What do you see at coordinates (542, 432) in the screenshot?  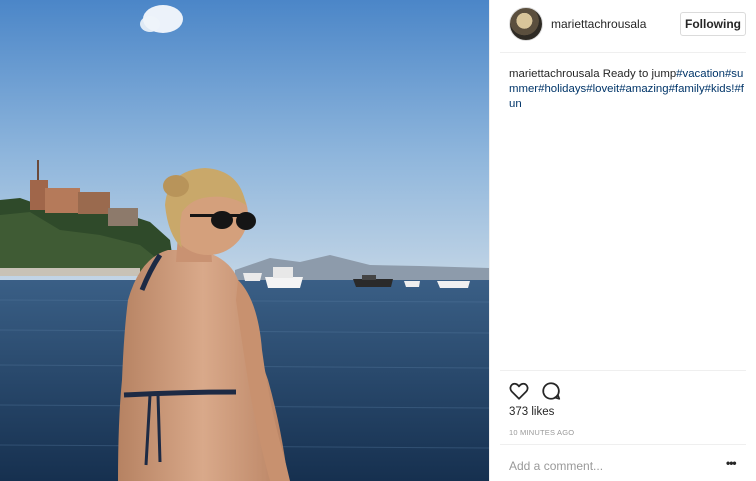 I see `post-timestamp: 10 MINUTES AGO` at bounding box center [542, 432].